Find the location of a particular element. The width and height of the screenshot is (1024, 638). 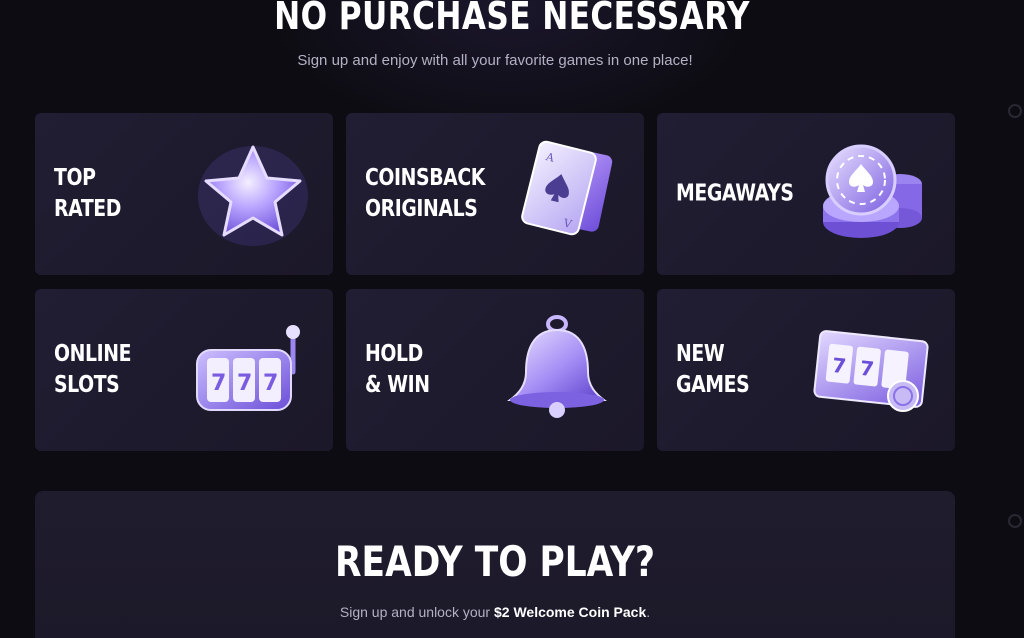

cta-subtitle-suffix: . is located at coordinates (648, 612).